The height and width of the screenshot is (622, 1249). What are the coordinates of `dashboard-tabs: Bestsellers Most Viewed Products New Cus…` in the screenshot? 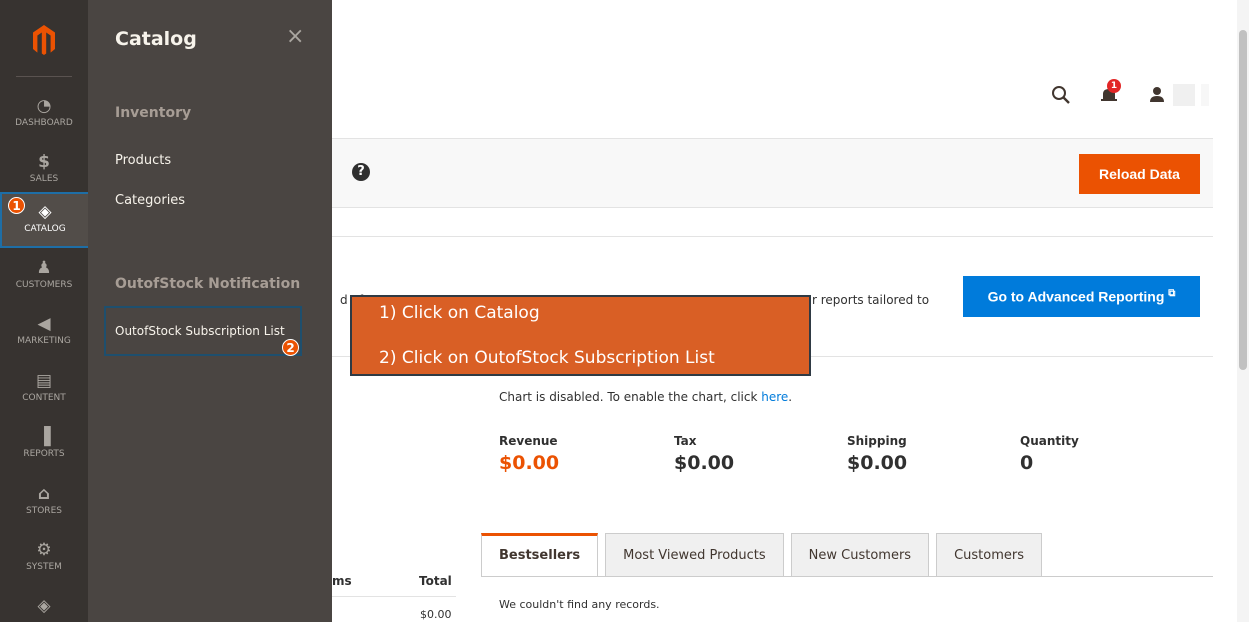 It's located at (765, 554).